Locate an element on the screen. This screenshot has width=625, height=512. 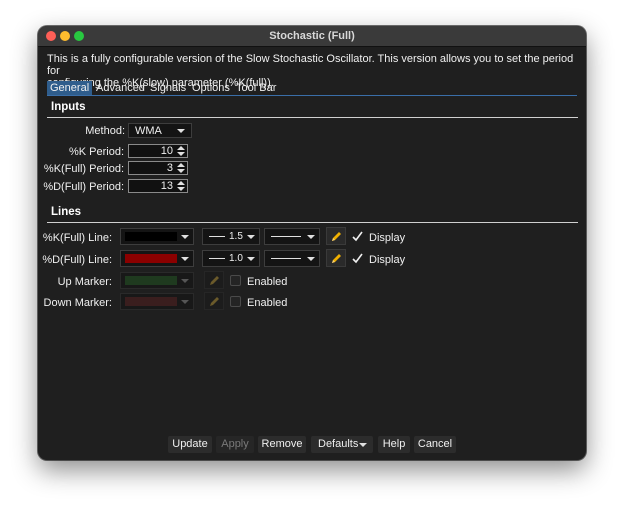
down-marker-edit-button is located at coordinates (214, 301).